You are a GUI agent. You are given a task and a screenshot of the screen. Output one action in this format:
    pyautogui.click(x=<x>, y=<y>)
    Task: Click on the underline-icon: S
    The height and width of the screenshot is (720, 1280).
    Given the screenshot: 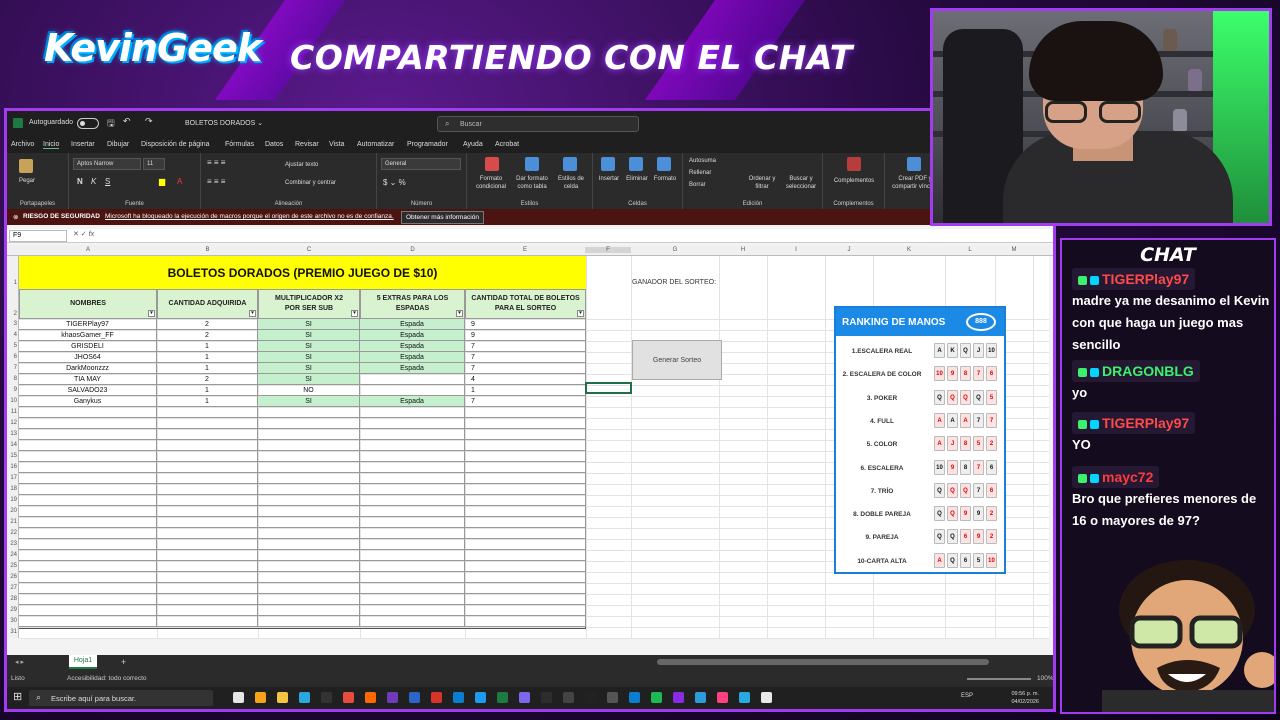 What is the action you would take?
    pyautogui.click(x=107, y=182)
    